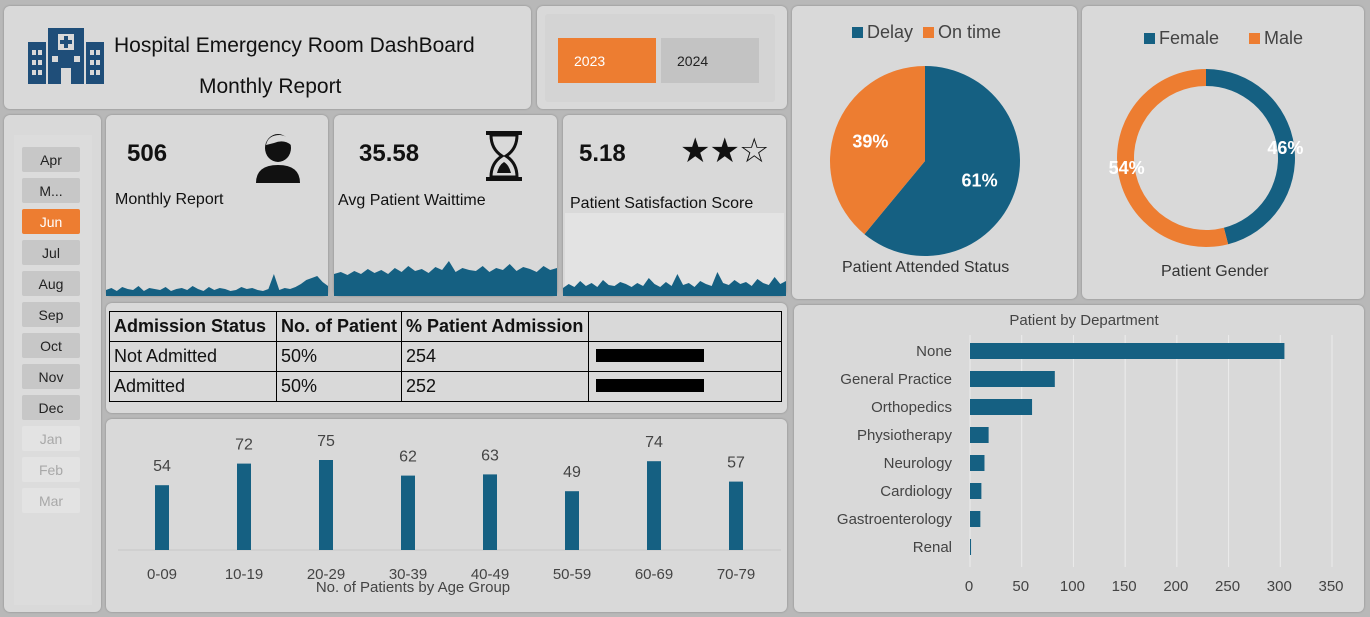 The height and width of the screenshot is (617, 1370). What do you see at coordinates (51, 345) in the screenshot?
I see `month-button: Oct` at bounding box center [51, 345].